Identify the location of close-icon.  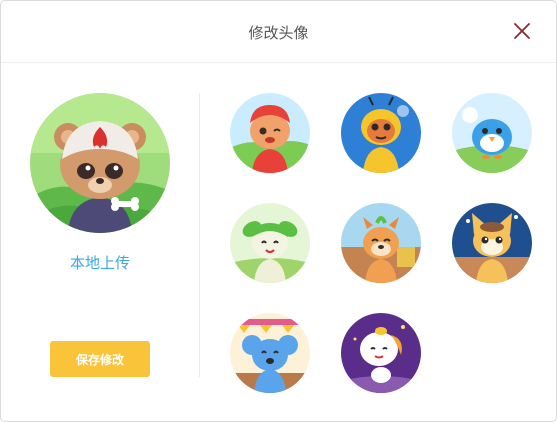
(522, 31).